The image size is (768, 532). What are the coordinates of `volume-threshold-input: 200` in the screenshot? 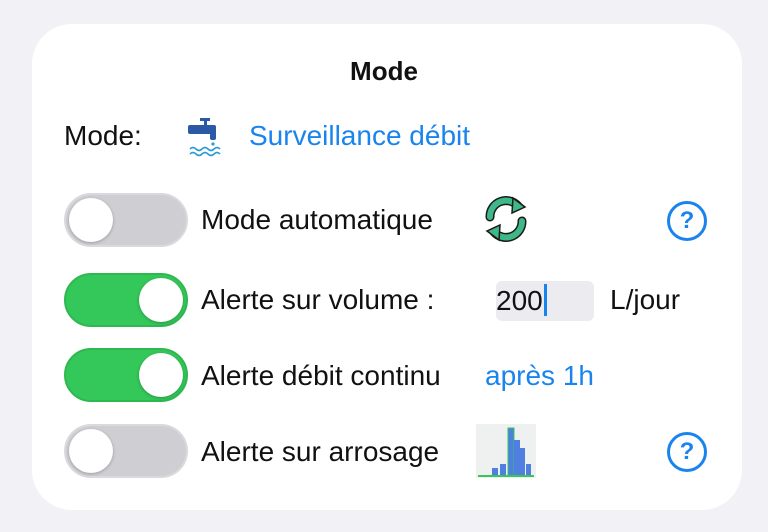 It's located at (545, 301).